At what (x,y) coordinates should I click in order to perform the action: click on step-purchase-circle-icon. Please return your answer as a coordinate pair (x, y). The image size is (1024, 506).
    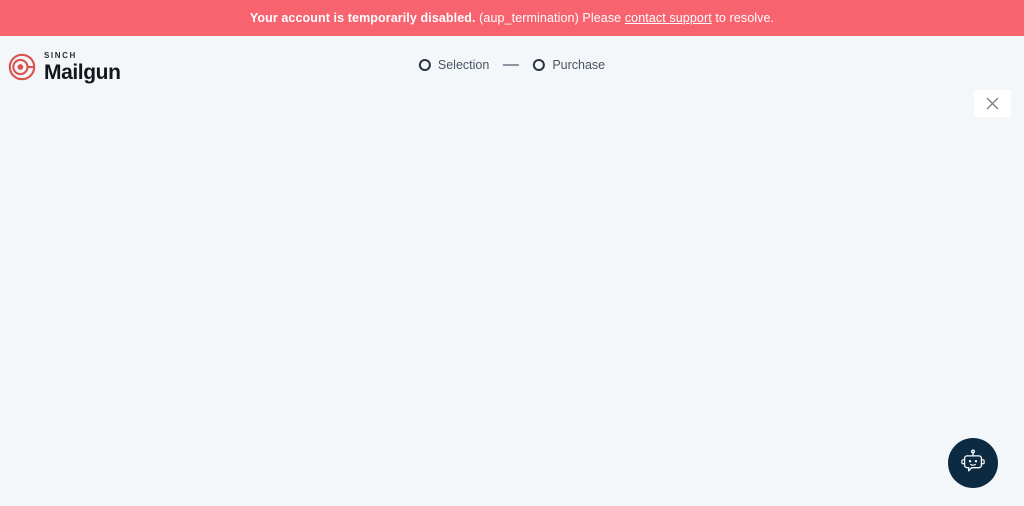
    Looking at the image, I should click on (539, 65).